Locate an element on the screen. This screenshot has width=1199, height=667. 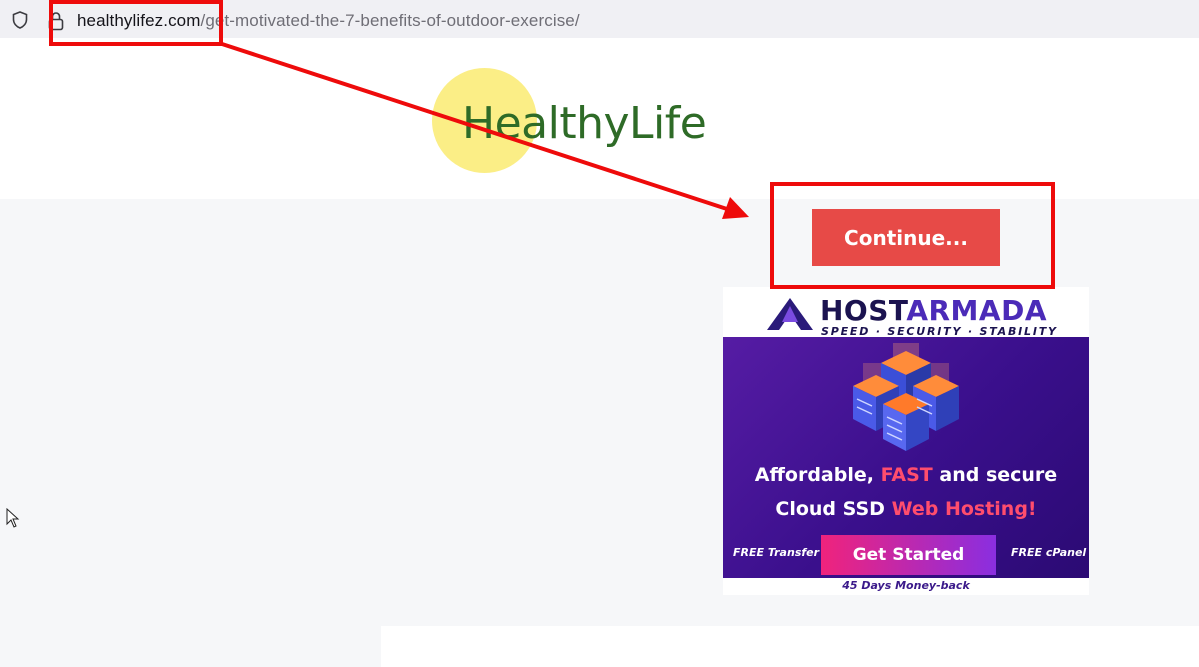
content-area is located at coordinates (790, 646).